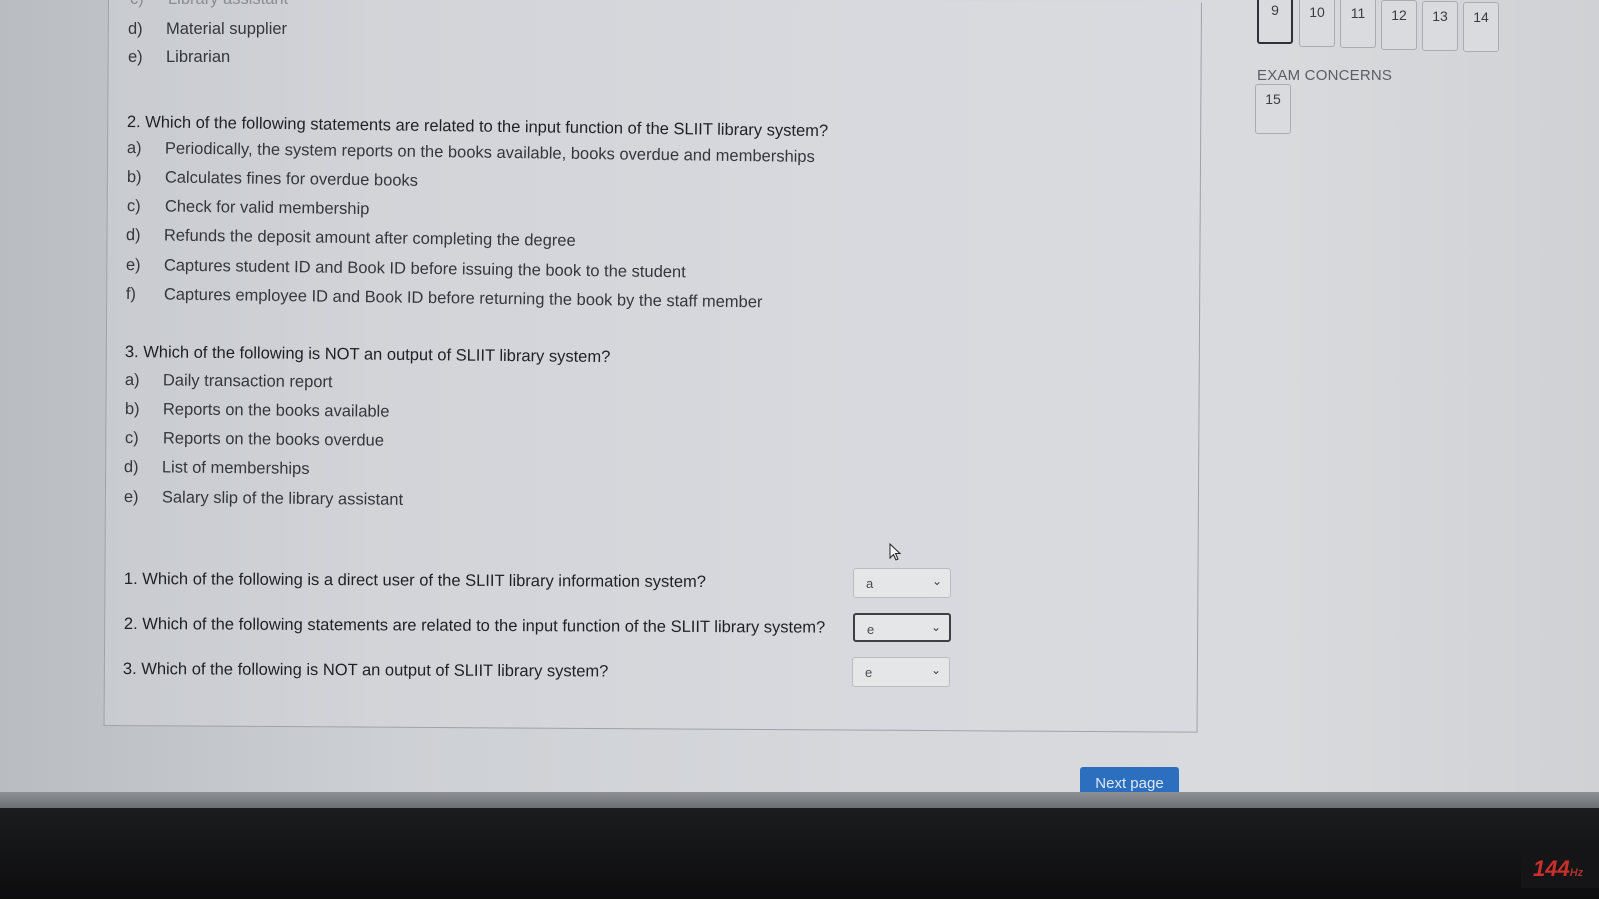 The image size is (1599, 899). I want to click on nav-question-number: 13, so click(1440, 16).